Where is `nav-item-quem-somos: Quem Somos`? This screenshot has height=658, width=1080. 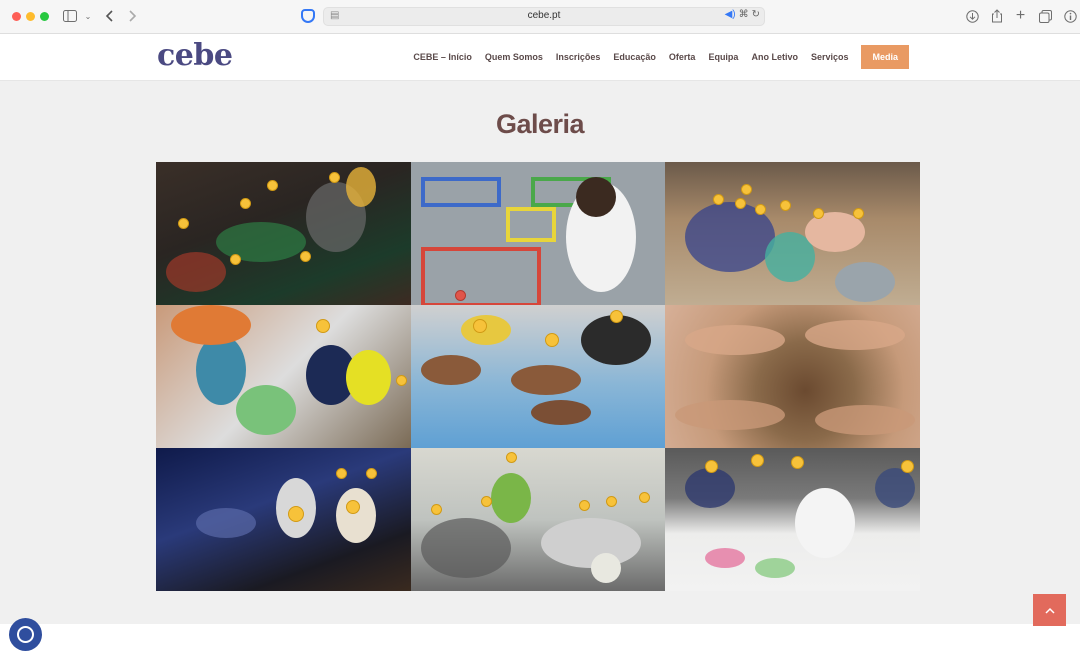 nav-item-quem-somos: Quem Somos is located at coordinates (514, 57).